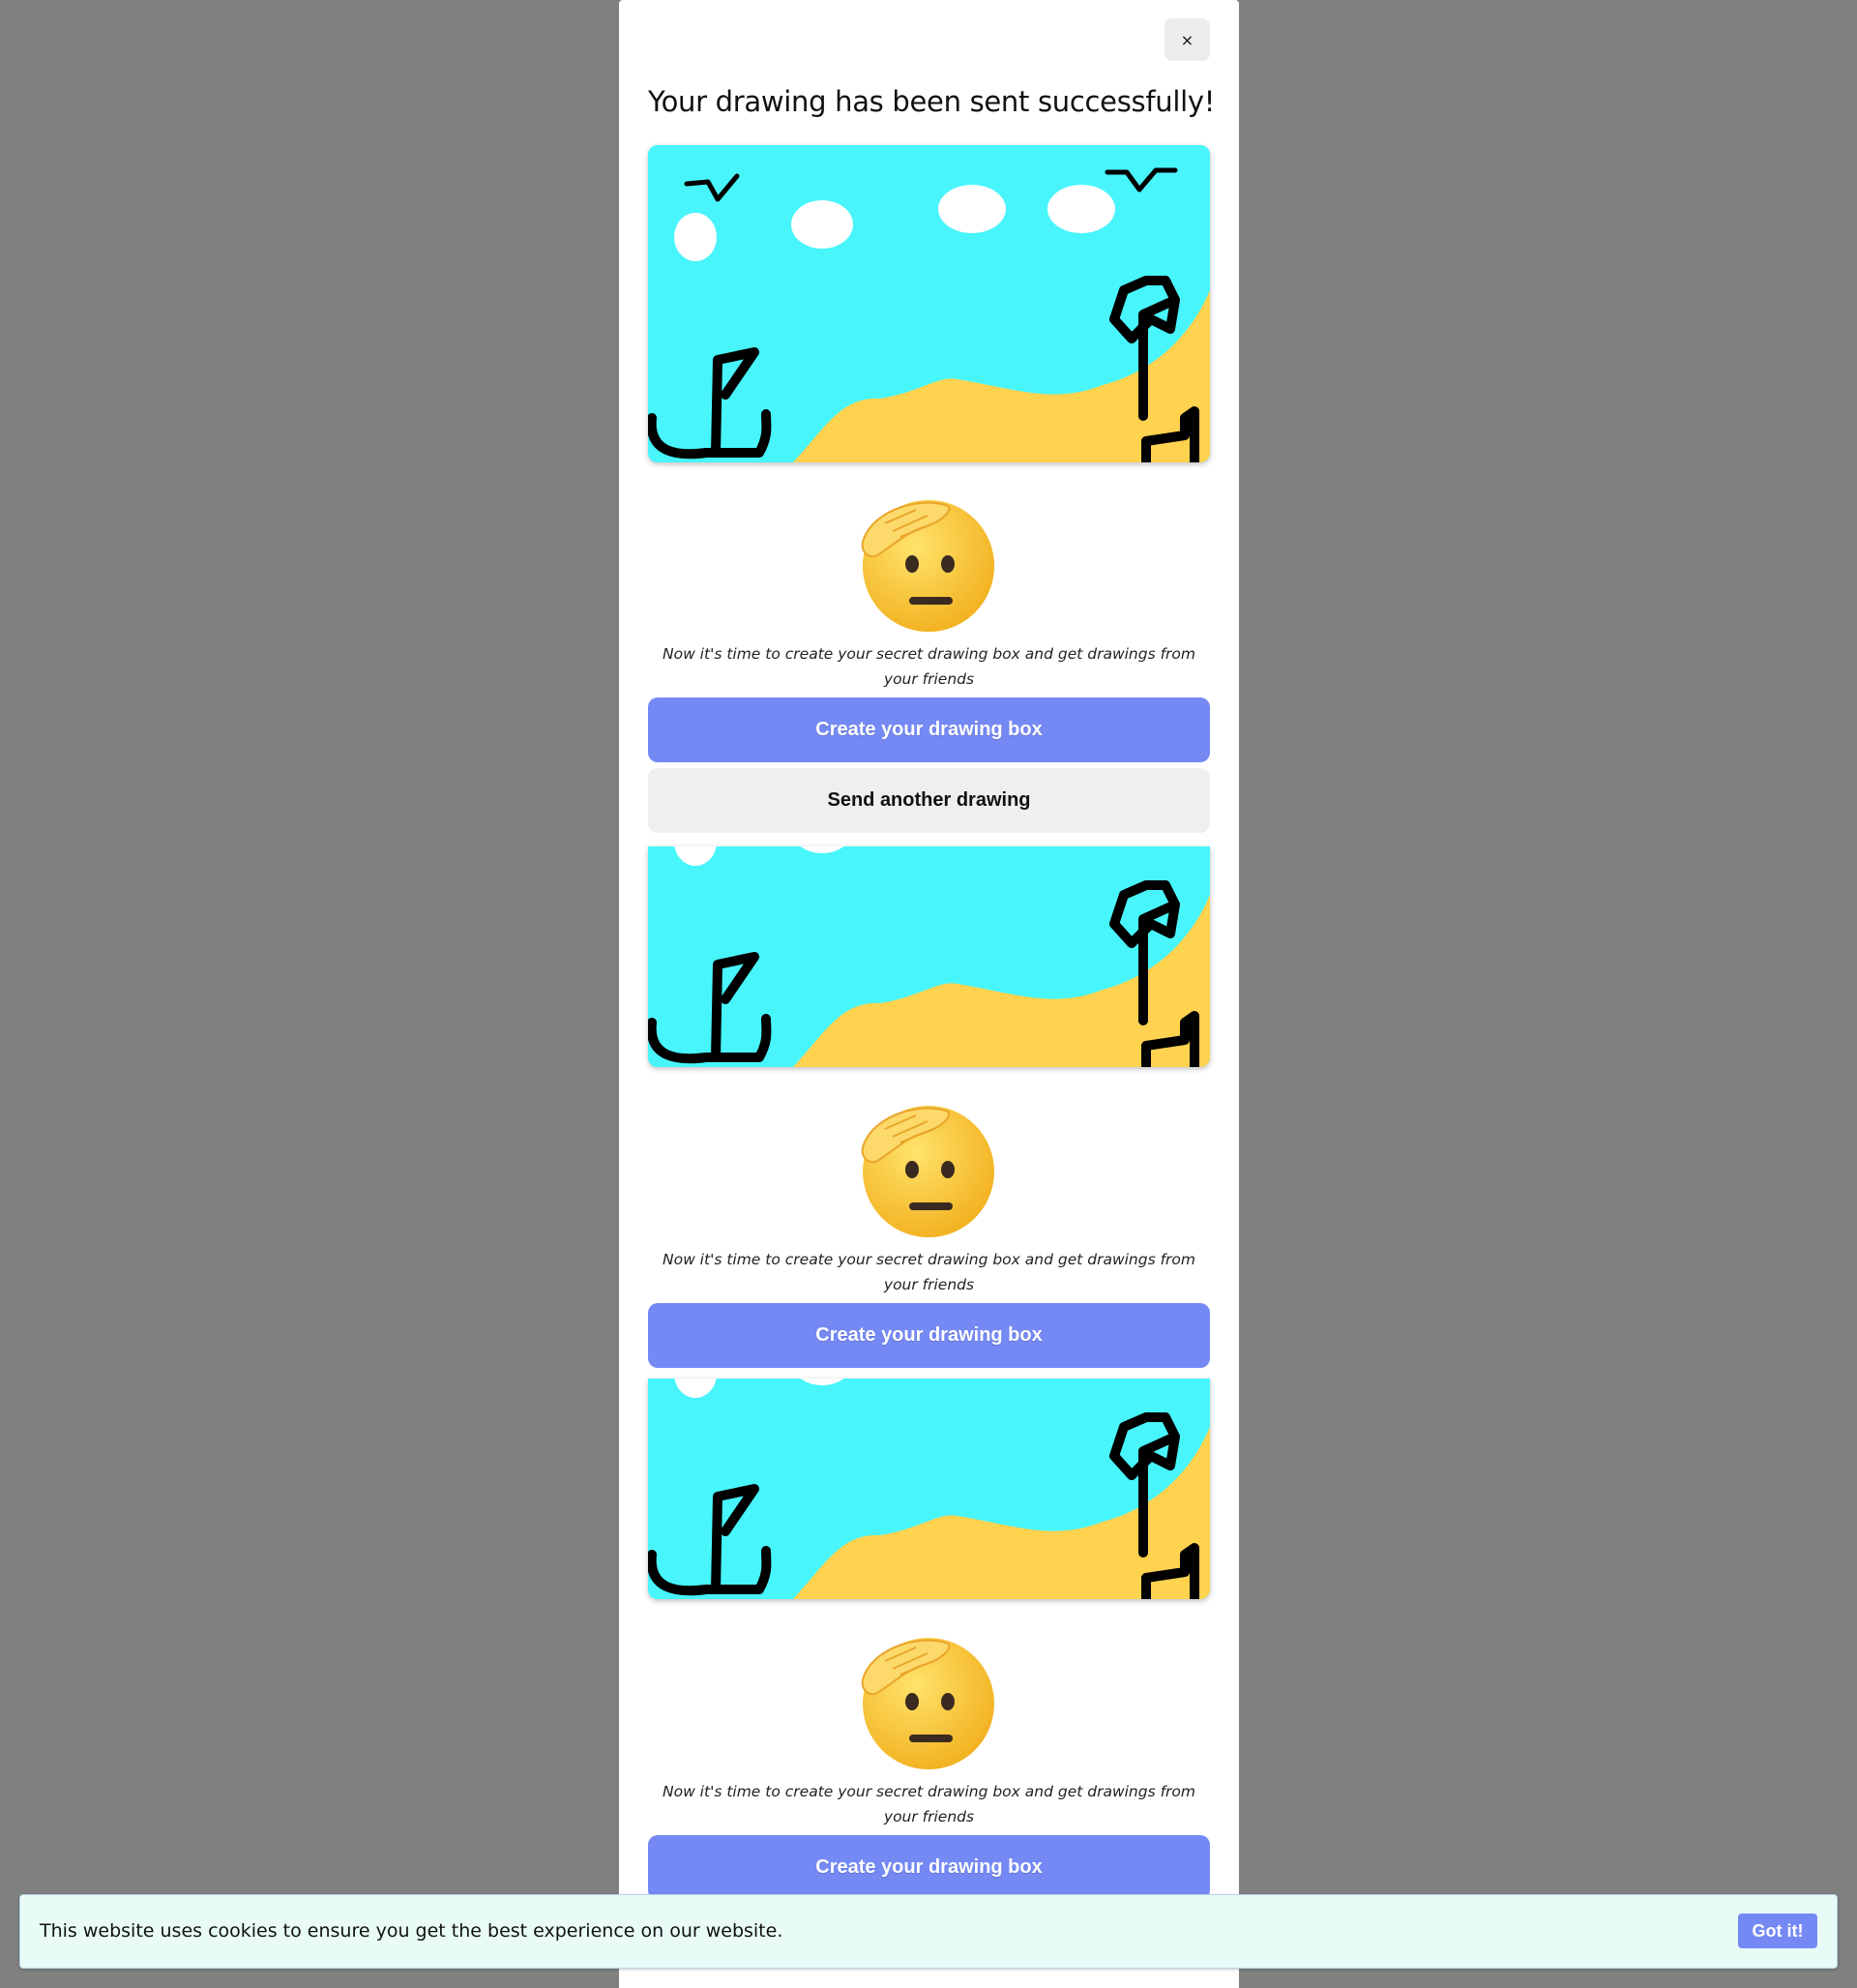 The image size is (1857, 1988). Describe the element at coordinates (932, 101) in the screenshot. I see `modal-title: Your drawing has been sent successfully!` at that location.